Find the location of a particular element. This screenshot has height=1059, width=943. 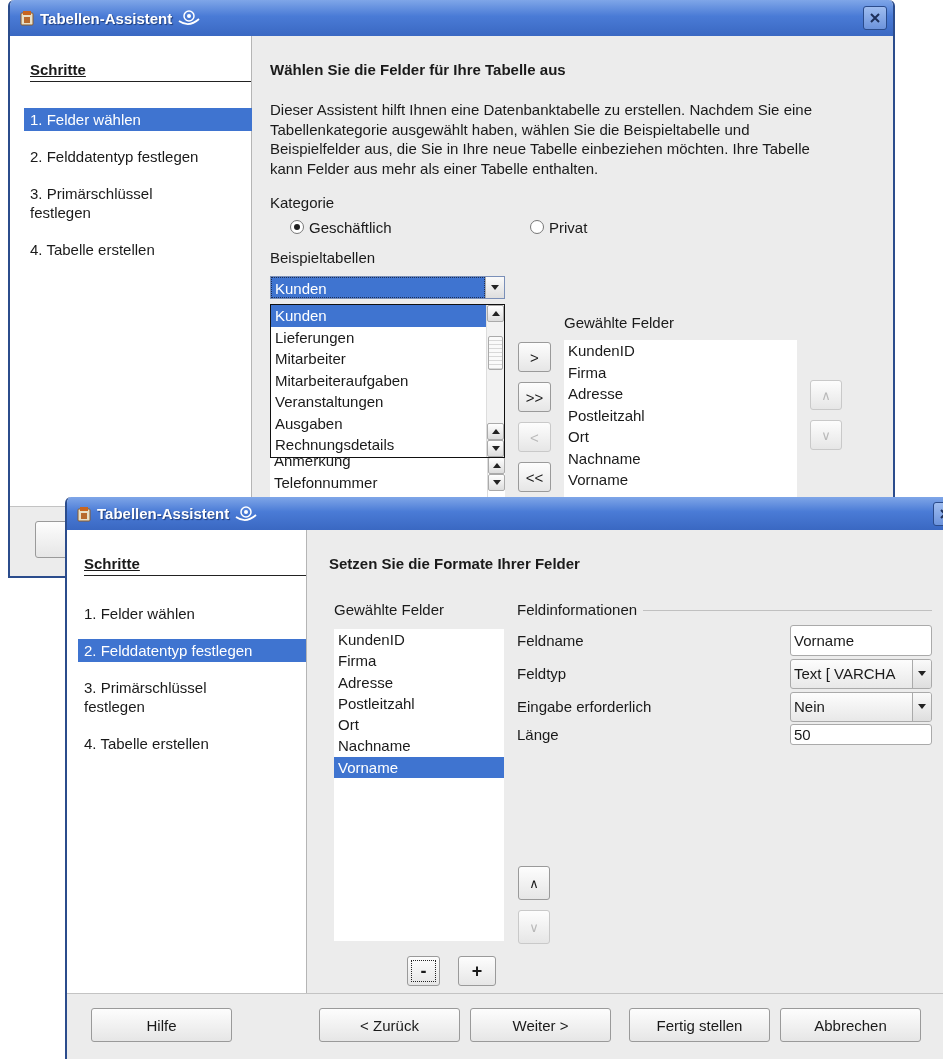

dropdown-option: Mitarbeiter is located at coordinates (378, 359).